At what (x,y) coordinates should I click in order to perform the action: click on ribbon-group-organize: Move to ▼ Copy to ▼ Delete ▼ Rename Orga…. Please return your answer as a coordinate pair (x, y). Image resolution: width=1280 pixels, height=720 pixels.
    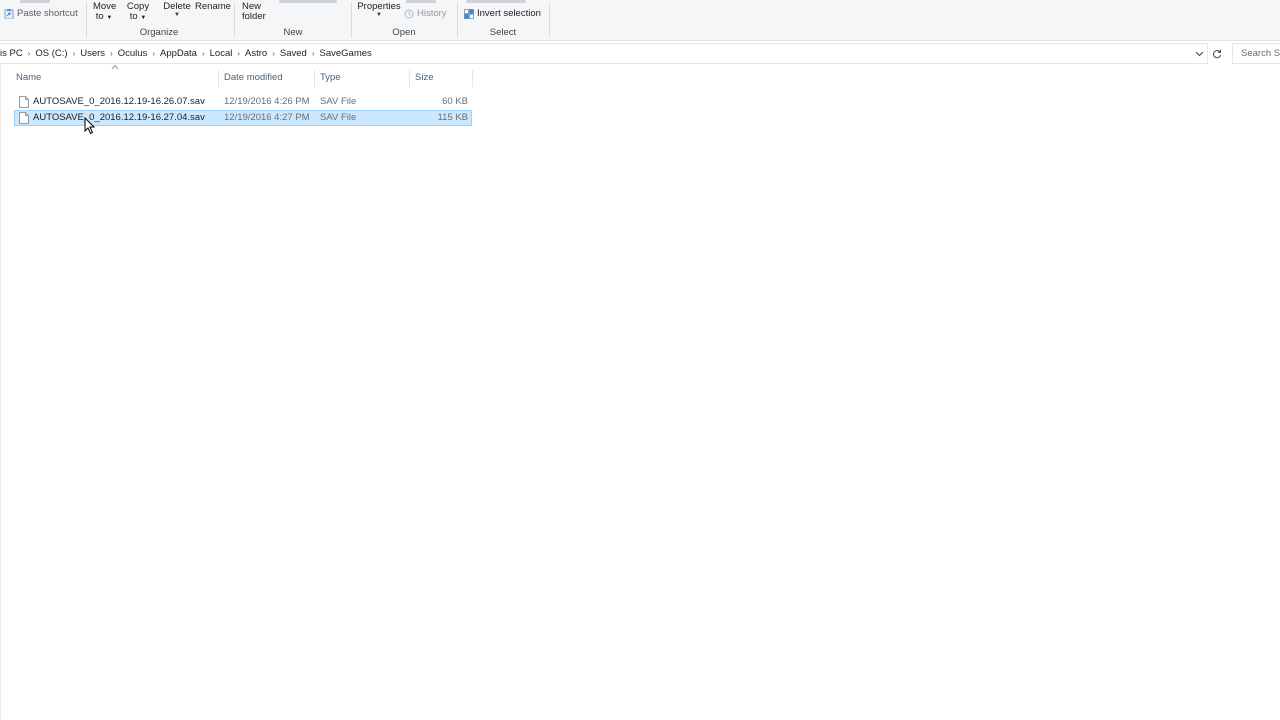
    Looking at the image, I should click on (159, 20).